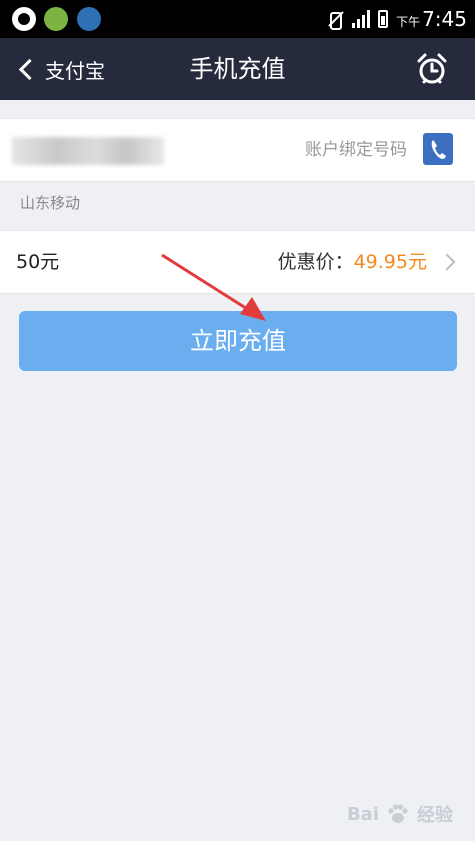  What do you see at coordinates (238, 341) in the screenshot?
I see `recharge-now-button: 立即充值` at bounding box center [238, 341].